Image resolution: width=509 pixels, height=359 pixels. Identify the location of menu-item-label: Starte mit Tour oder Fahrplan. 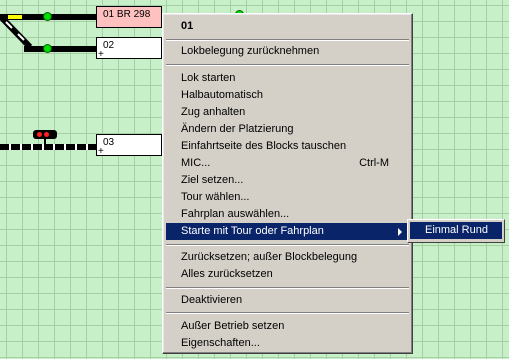
(252, 231).